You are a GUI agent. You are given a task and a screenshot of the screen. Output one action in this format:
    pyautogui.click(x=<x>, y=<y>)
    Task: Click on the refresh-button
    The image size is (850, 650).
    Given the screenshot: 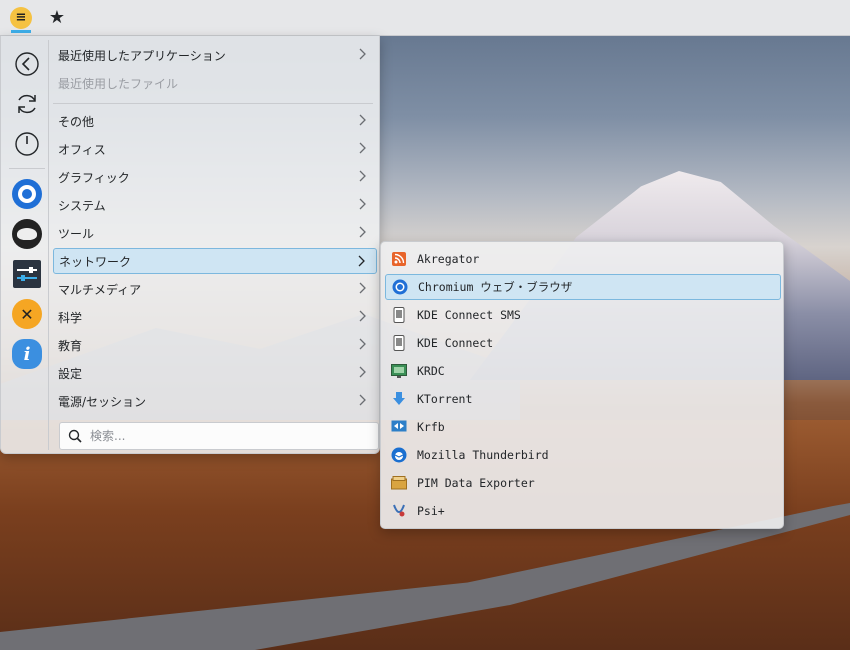 What is the action you would take?
    pyautogui.click(x=27, y=104)
    